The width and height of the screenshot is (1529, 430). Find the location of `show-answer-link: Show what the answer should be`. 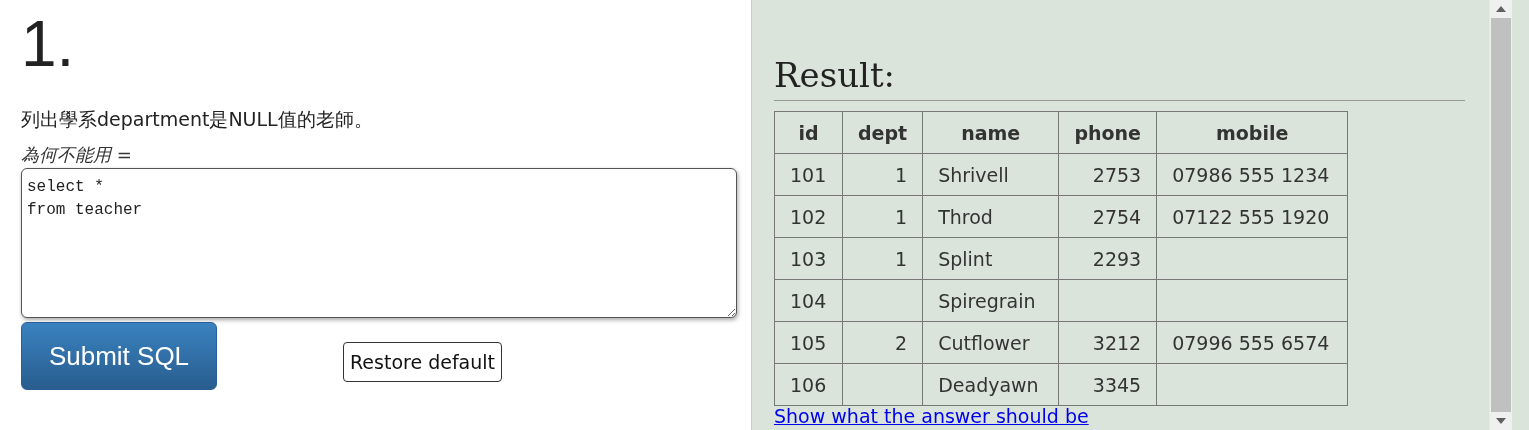

show-answer-link: Show what the answer should be is located at coordinates (1119, 416).